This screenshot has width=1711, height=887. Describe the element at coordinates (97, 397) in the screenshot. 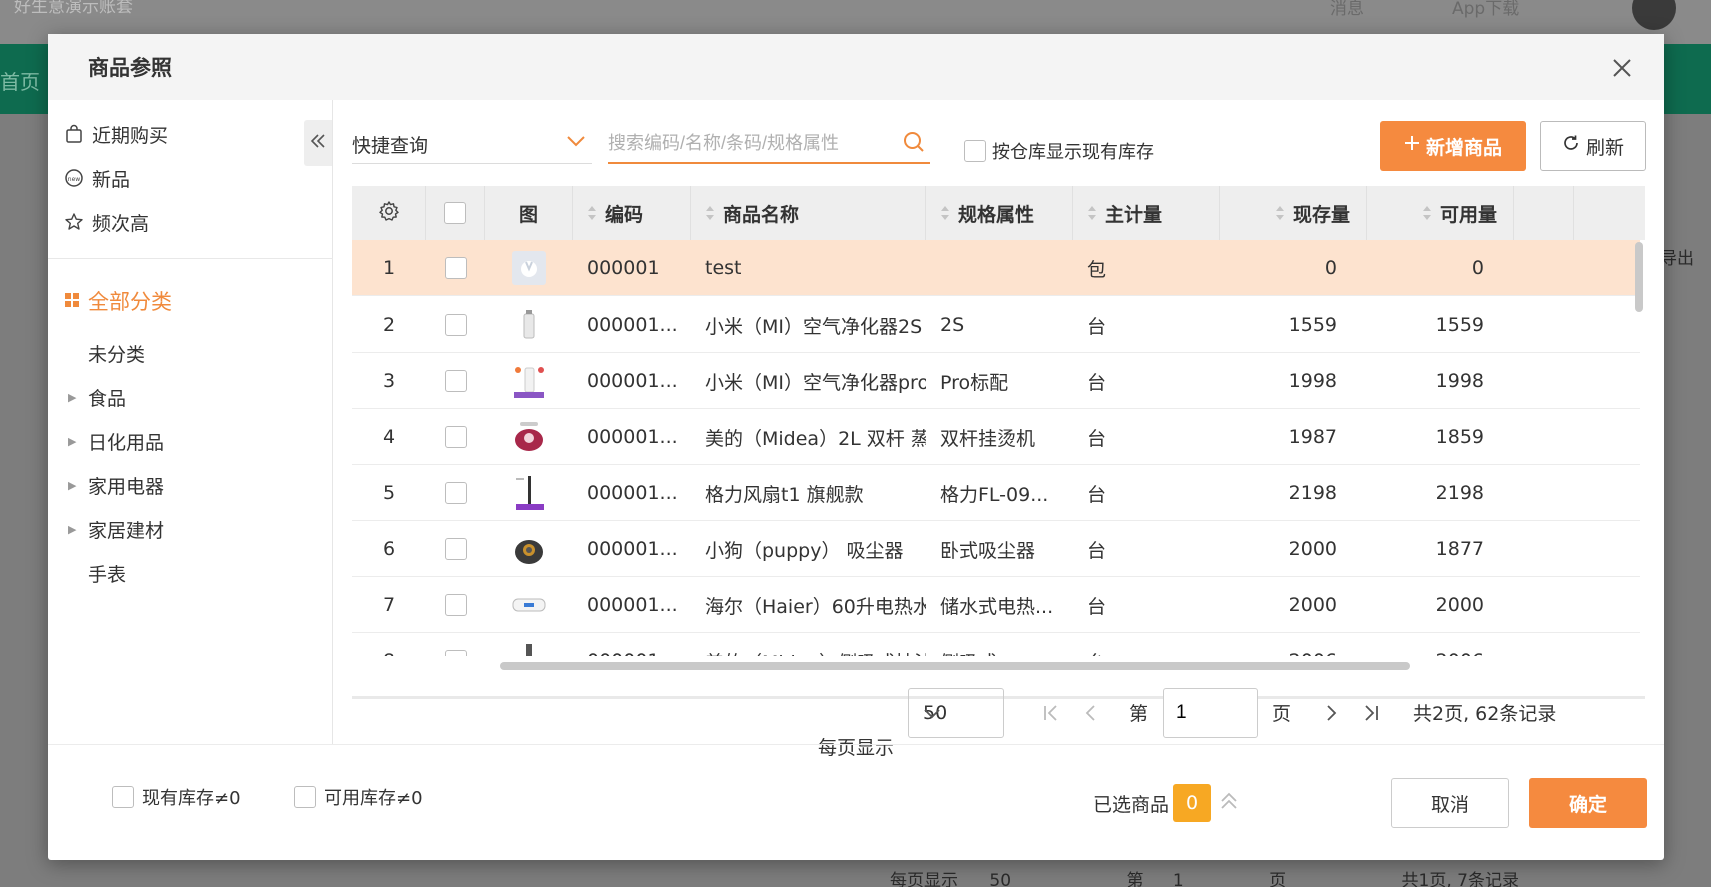

I see `category-item: ▶ 食品` at that location.